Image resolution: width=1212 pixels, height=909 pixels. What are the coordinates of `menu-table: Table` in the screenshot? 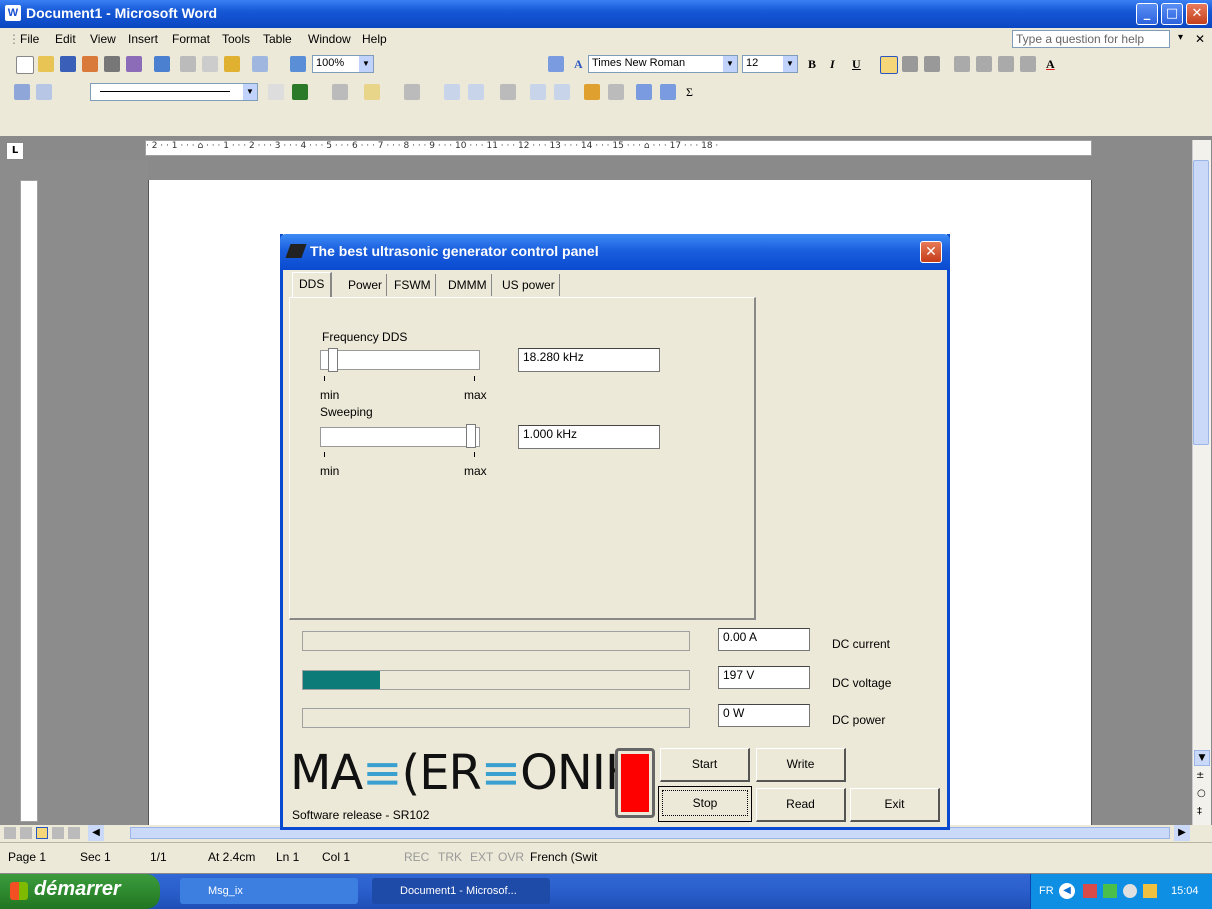 It's located at (277, 39).